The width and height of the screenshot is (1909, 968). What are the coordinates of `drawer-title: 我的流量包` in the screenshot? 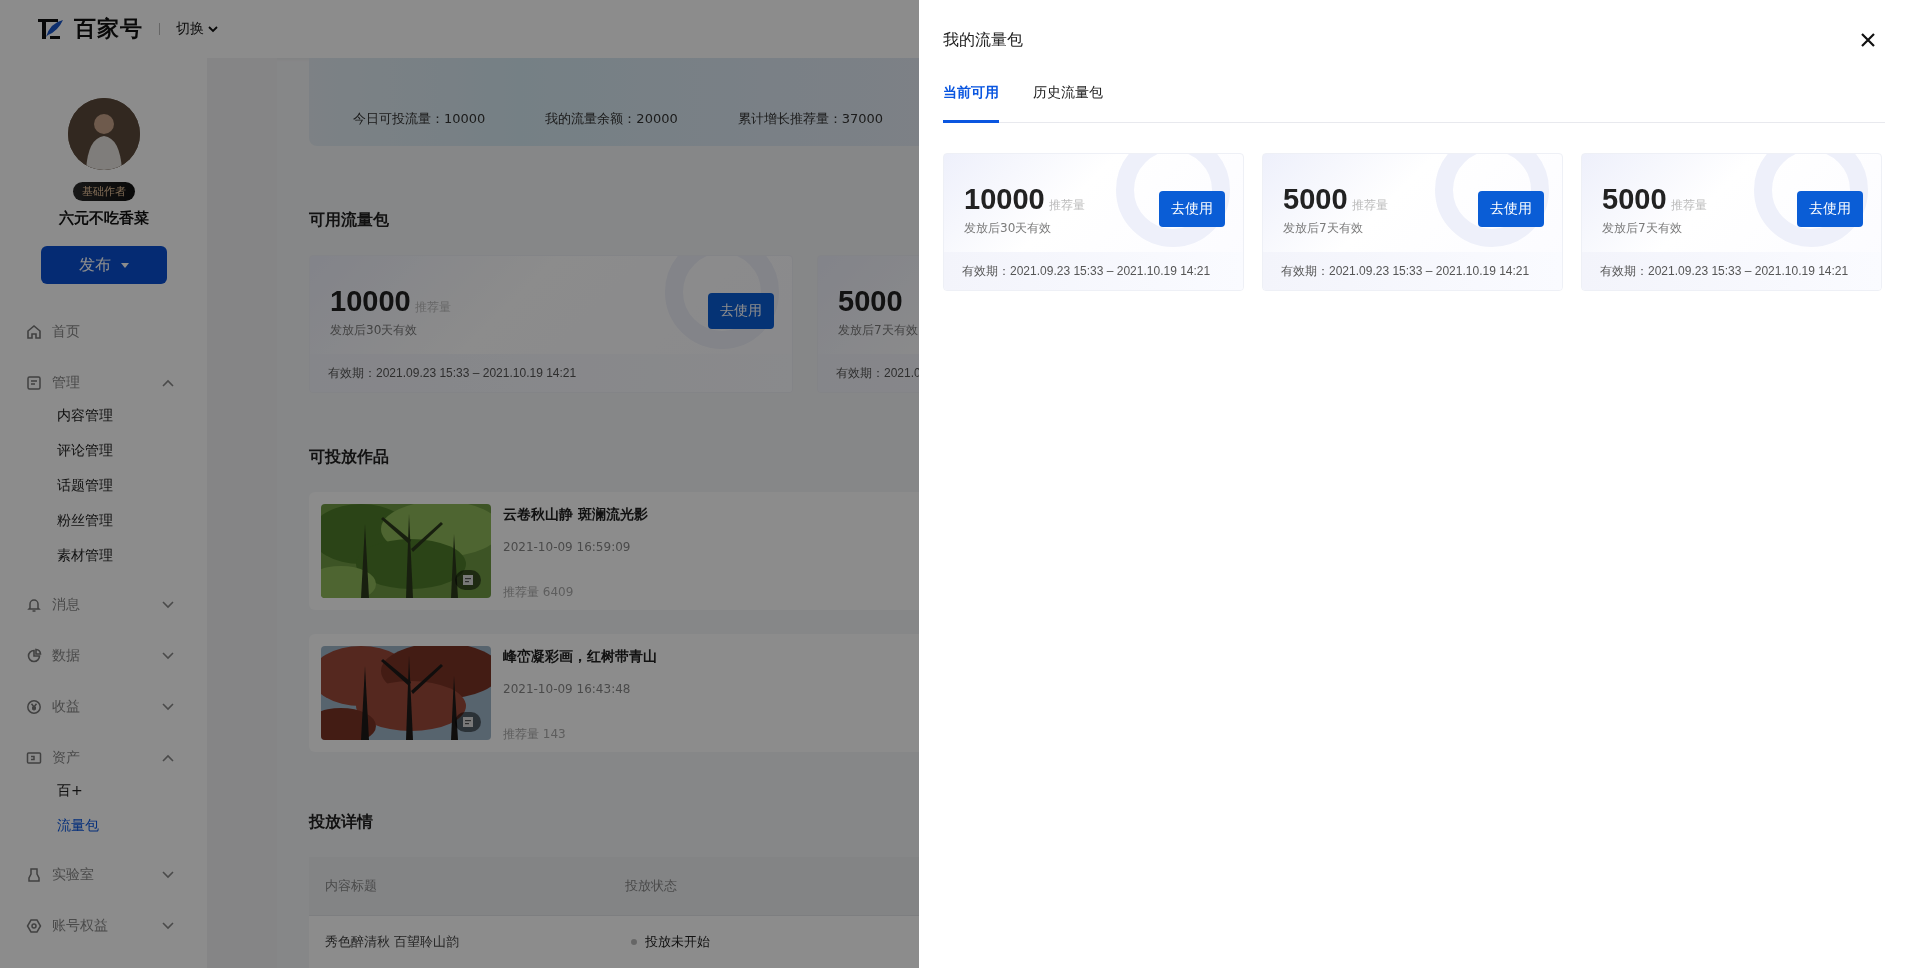 It's located at (983, 40).